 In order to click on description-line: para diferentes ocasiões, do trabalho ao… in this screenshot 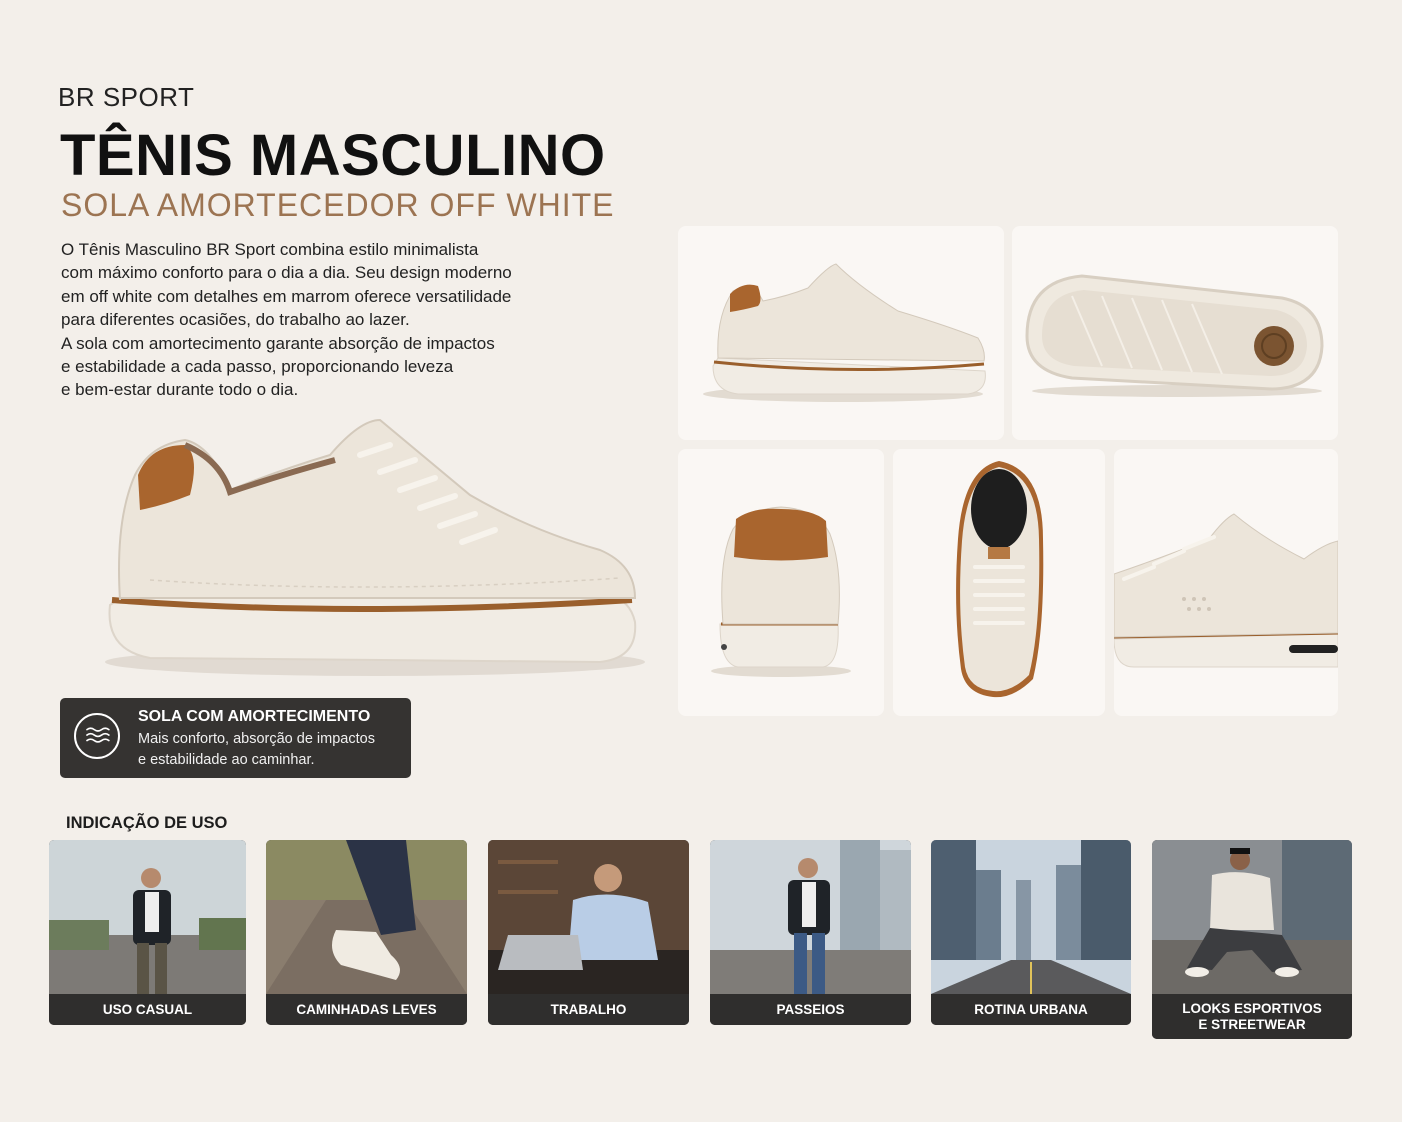, I will do `click(235, 320)`.